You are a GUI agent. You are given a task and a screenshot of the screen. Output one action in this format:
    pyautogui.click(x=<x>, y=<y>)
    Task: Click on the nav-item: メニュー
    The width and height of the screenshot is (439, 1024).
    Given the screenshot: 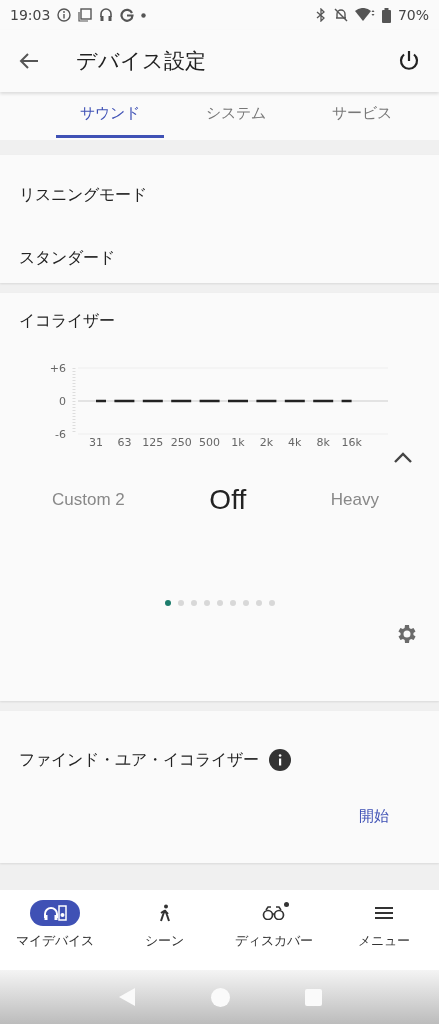 What is the action you would take?
    pyautogui.click(x=384, y=935)
    